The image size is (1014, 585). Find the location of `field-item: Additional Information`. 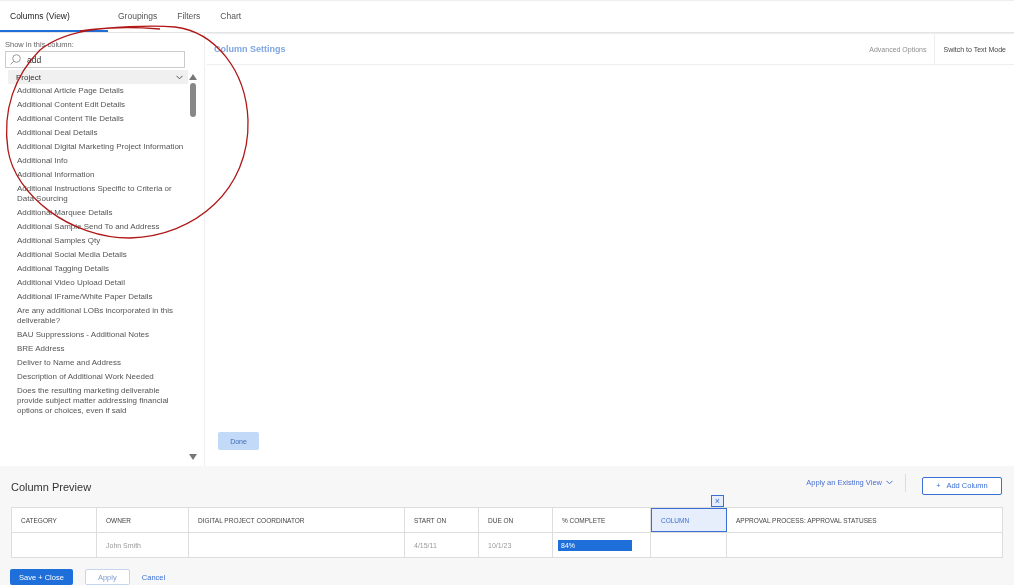

field-item: Additional Information is located at coordinates (98, 175).